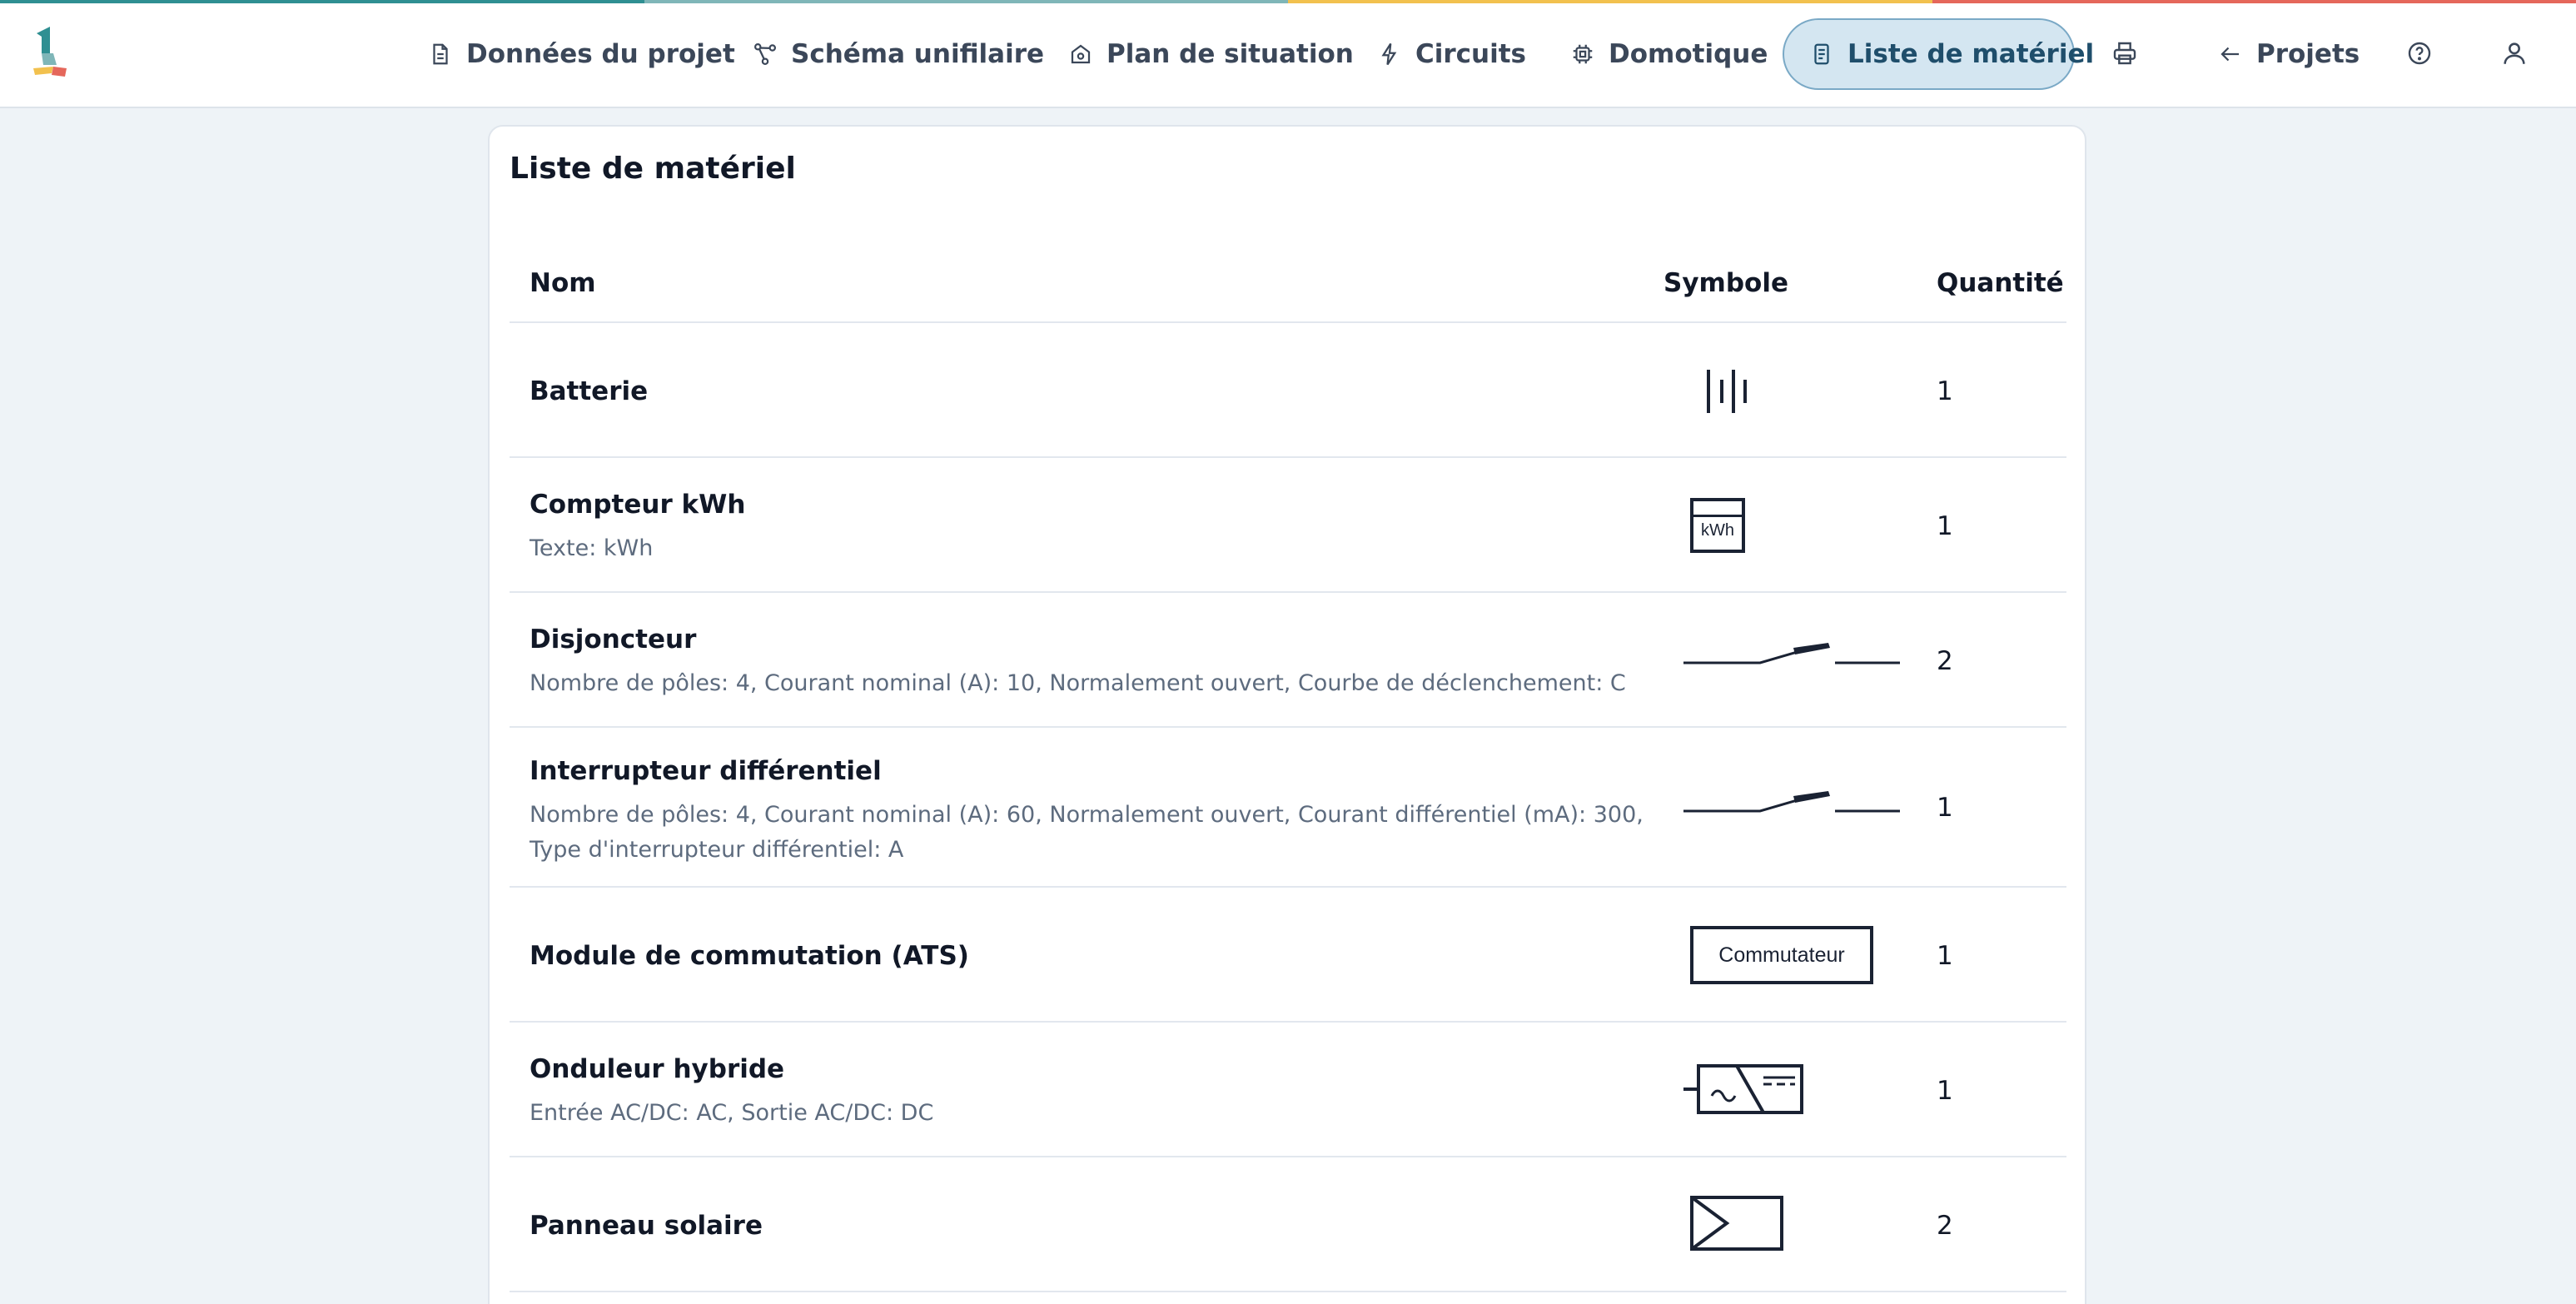  What do you see at coordinates (1743, 1089) in the screenshot?
I see `inverter-symbol-icon` at bounding box center [1743, 1089].